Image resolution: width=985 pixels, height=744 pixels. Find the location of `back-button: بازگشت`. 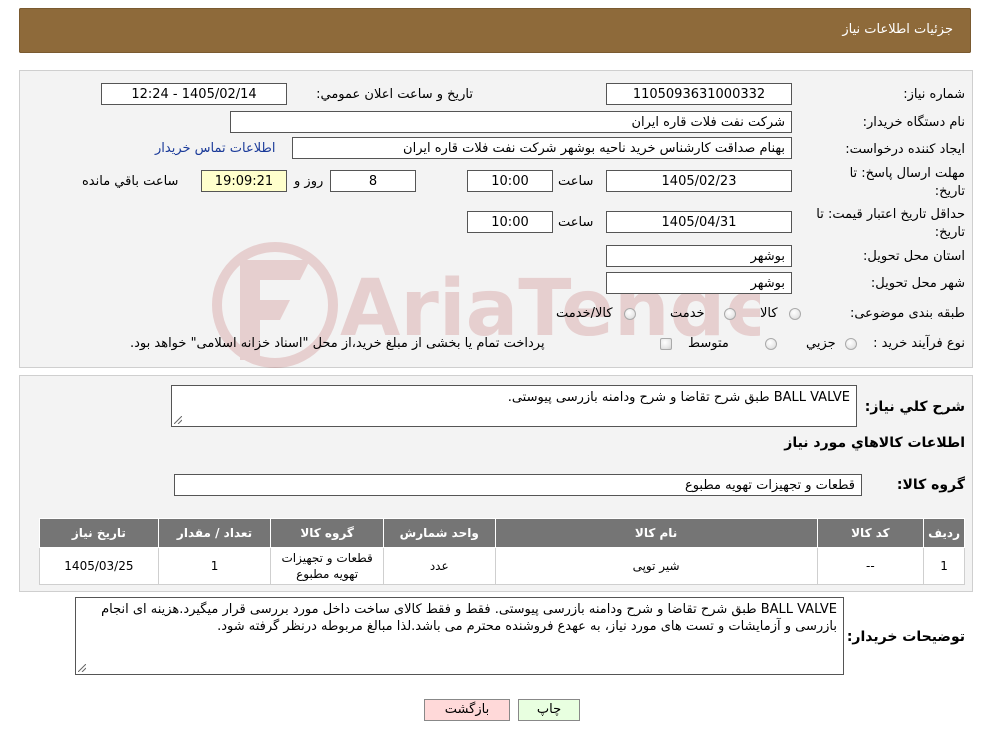

back-button: بازگشت is located at coordinates (467, 710).